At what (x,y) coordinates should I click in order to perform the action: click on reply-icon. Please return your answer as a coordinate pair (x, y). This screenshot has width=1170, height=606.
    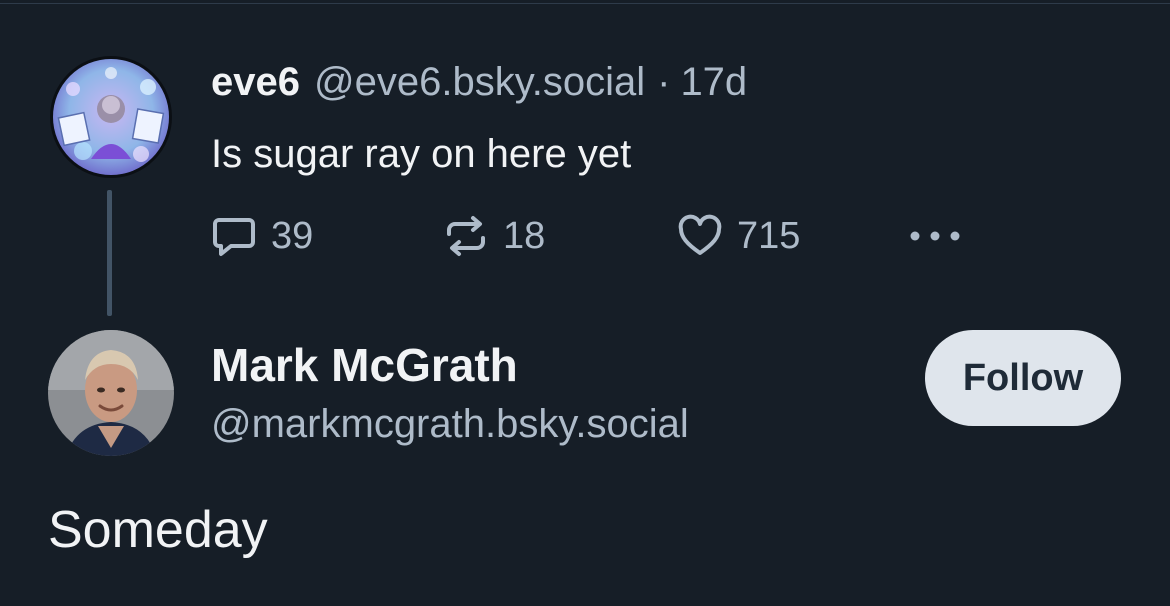
    Looking at the image, I should click on (234, 237).